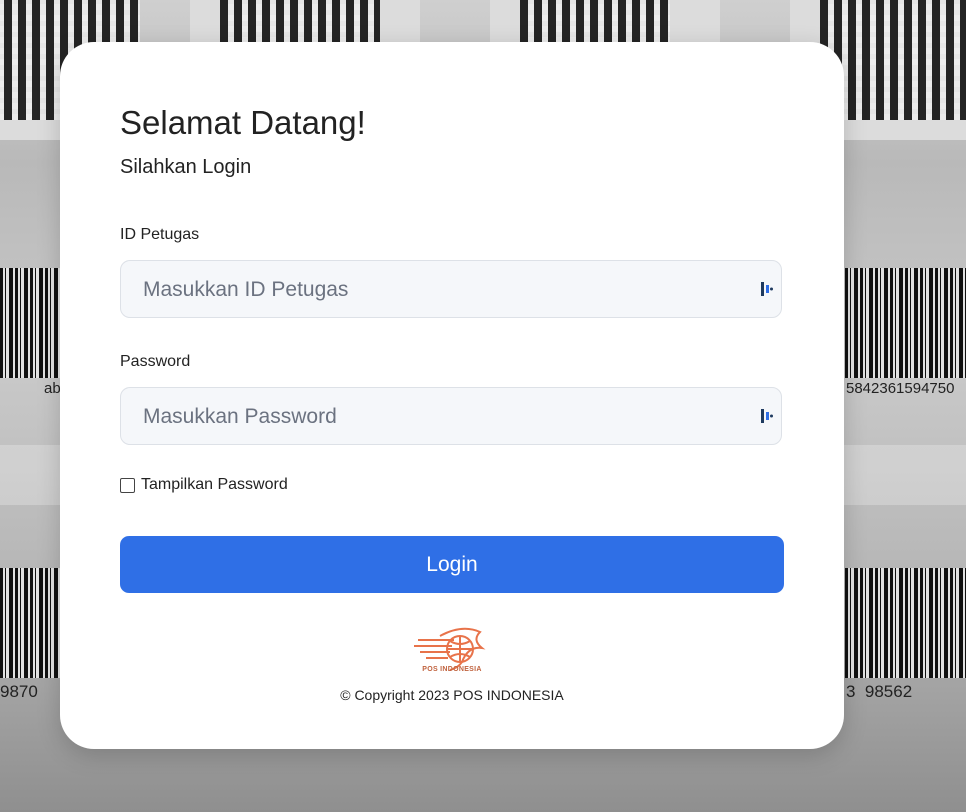 Image resolution: width=966 pixels, height=812 pixels. I want to click on background-barcode-text: ab, so click(52, 388).